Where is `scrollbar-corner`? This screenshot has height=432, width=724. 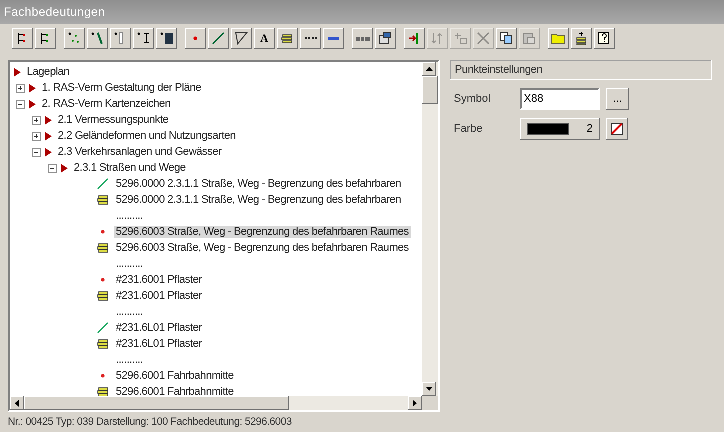
scrollbar-corner is located at coordinates (430, 403).